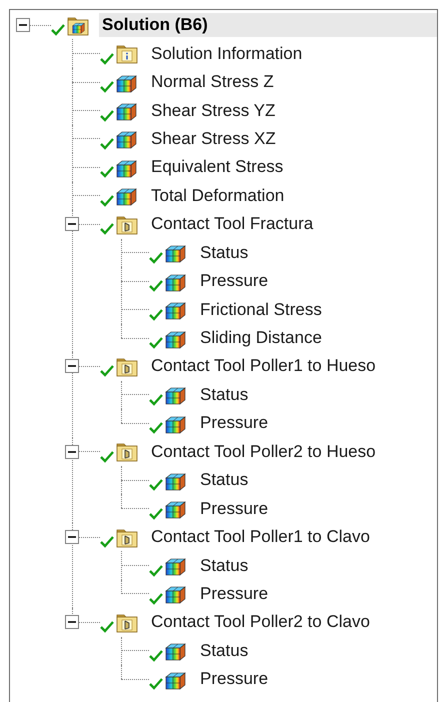  Describe the element at coordinates (261, 338) in the screenshot. I see `tree-item: Sliding Distance` at that location.